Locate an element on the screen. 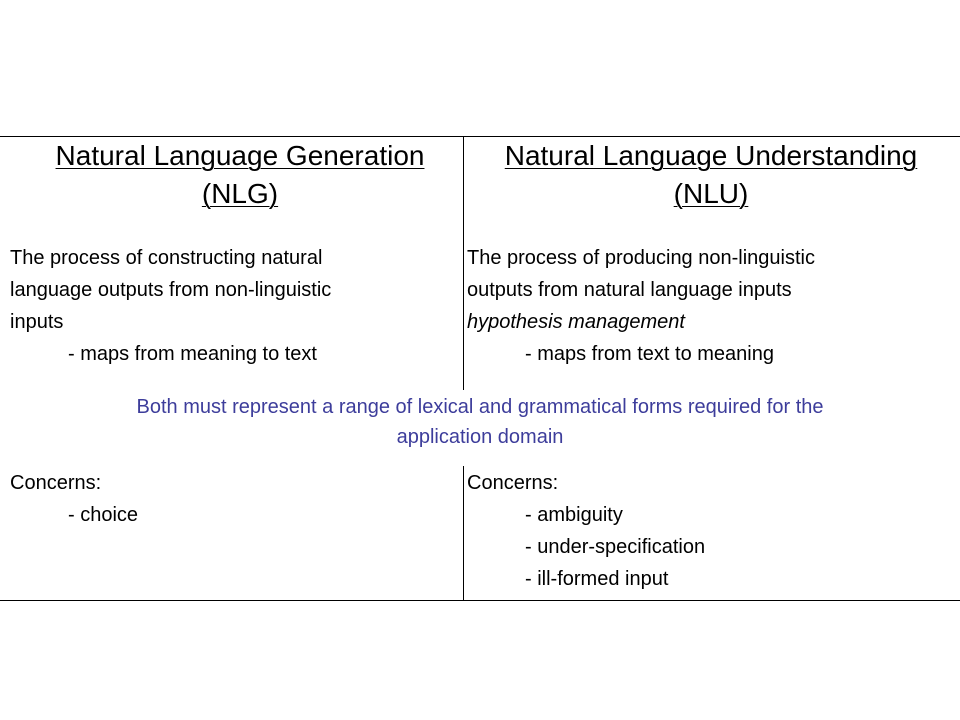 The width and height of the screenshot is (960, 720). nlu-heading: Natural Language Understanding (NLU) is located at coordinates (711, 175).